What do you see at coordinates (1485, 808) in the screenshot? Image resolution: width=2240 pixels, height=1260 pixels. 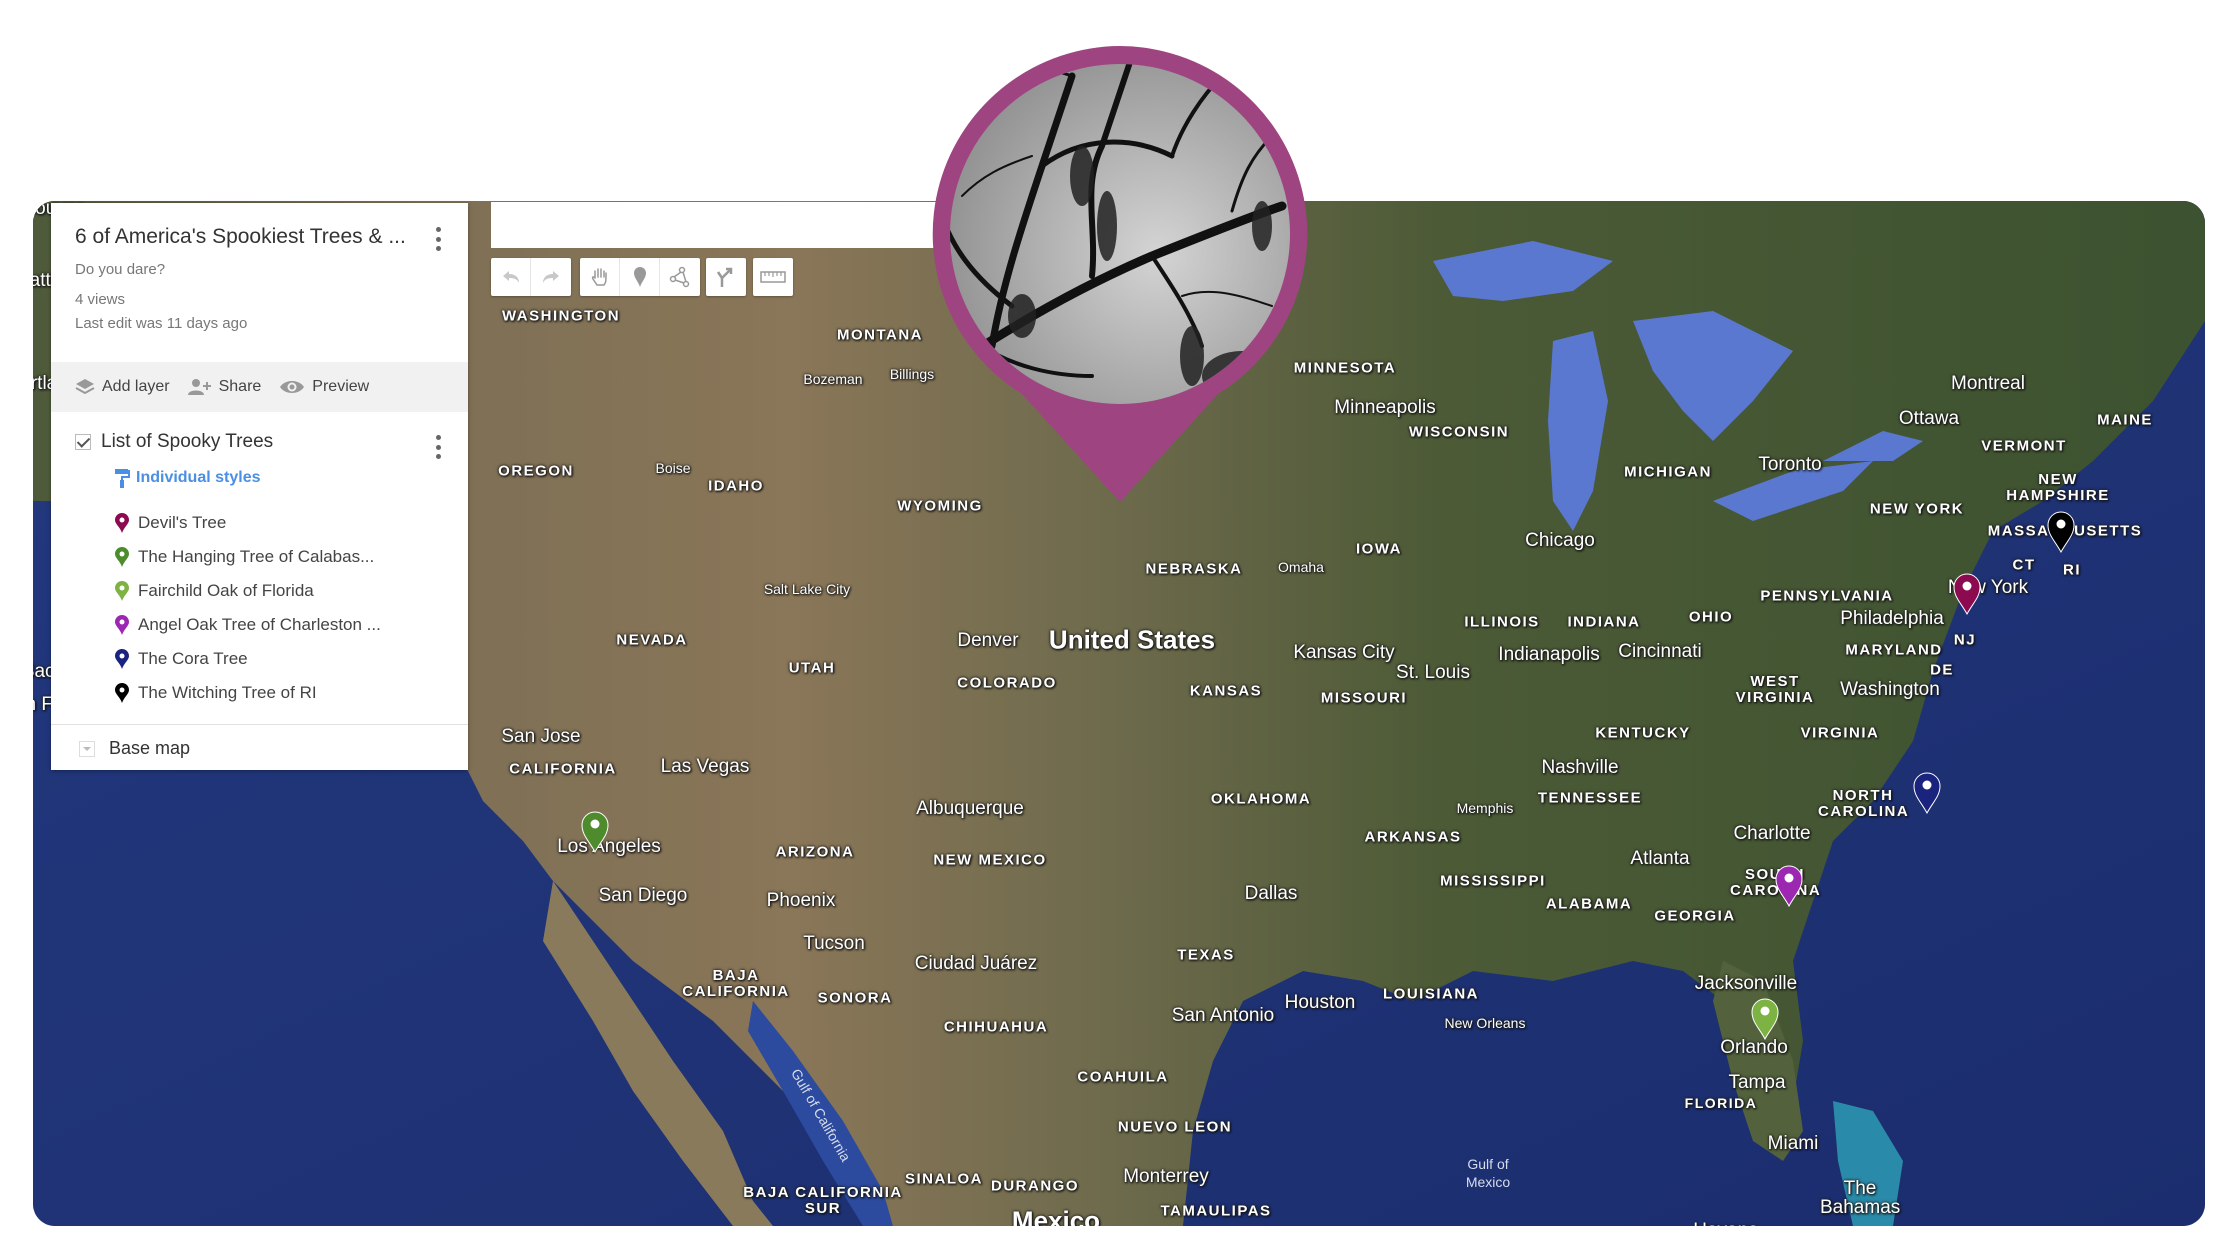 I see `map-label-city: Memphis` at bounding box center [1485, 808].